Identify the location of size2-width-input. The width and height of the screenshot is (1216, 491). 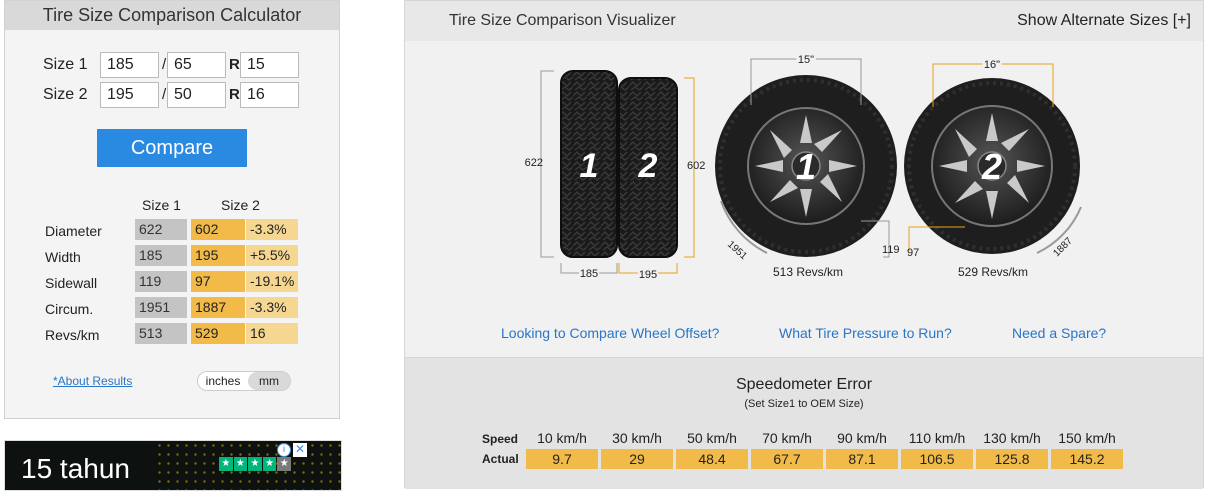
(129, 95).